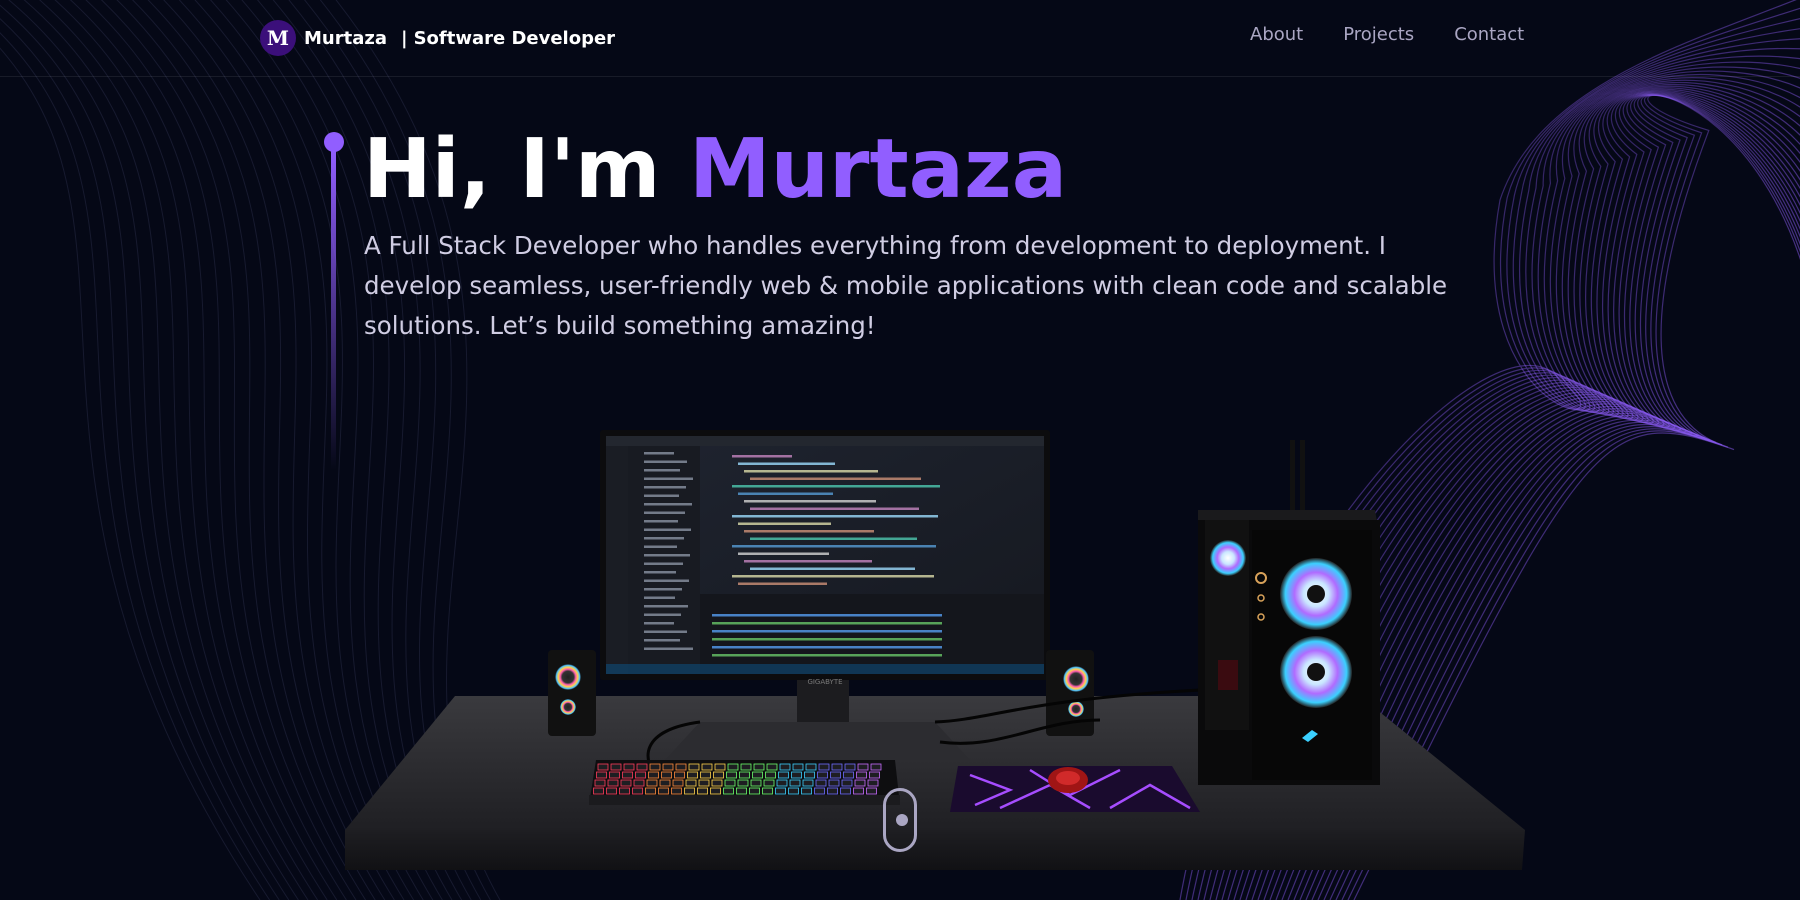 This screenshot has width=1800, height=900. I want to click on hero-accent-line, so click(333, 310).